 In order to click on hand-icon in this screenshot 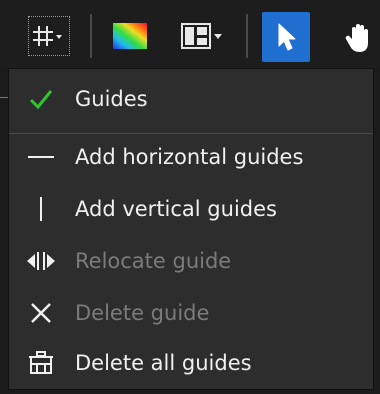, I will do `click(356, 38)`.